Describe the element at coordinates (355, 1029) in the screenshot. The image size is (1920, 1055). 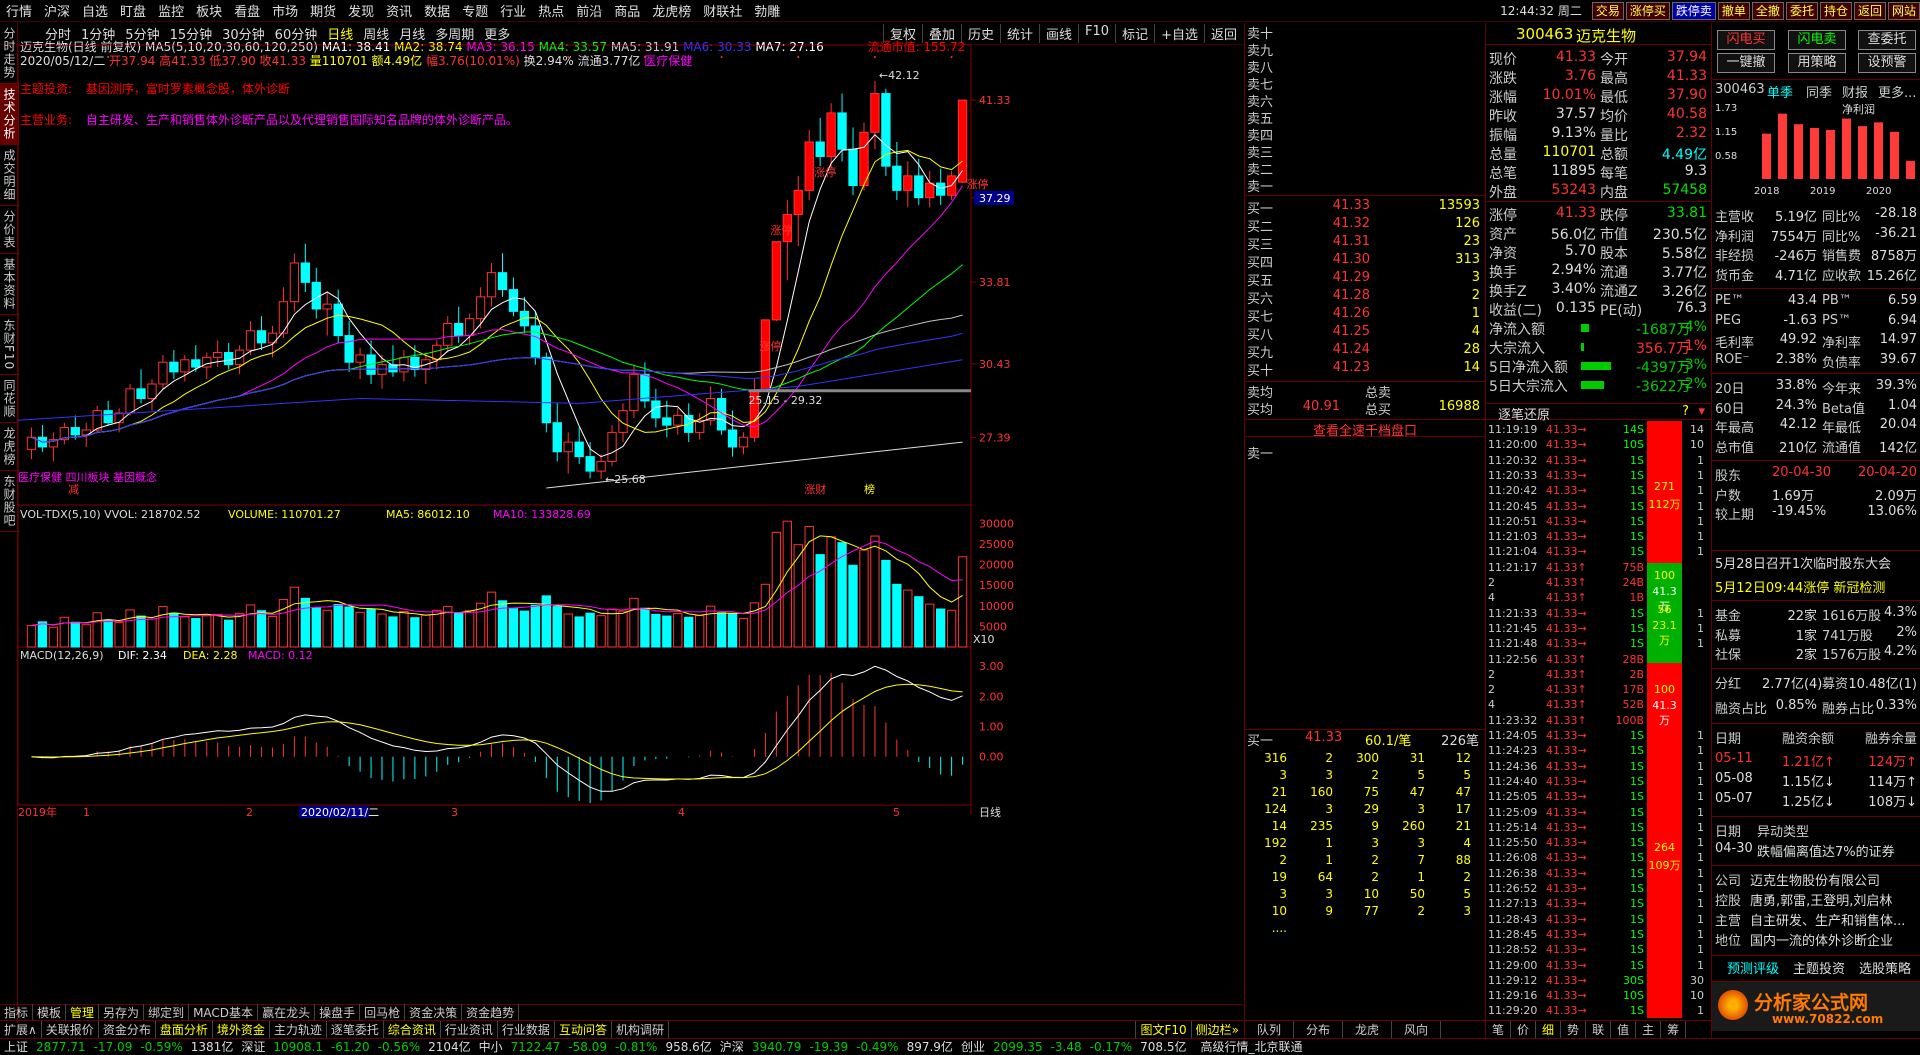
I see `extension-tab: 逐笔委托` at that location.